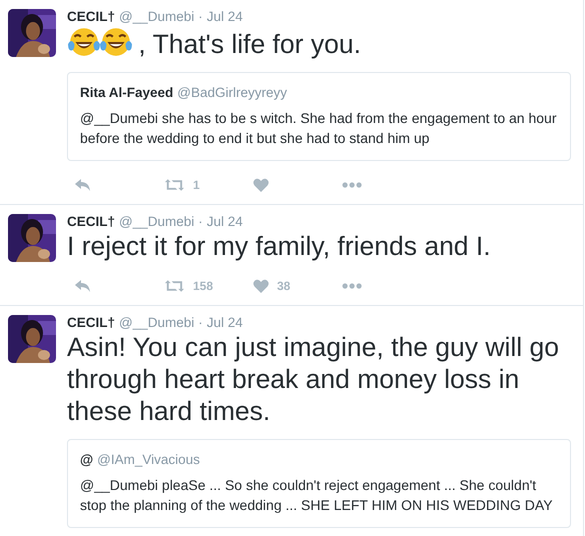 This screenshot has width=585, height=536. What do you see at coordinates (232, 92) in the screenshot?
I see `quoted-author-handle: @BadGirlreyyreyy` at bounding box center [232, 92].